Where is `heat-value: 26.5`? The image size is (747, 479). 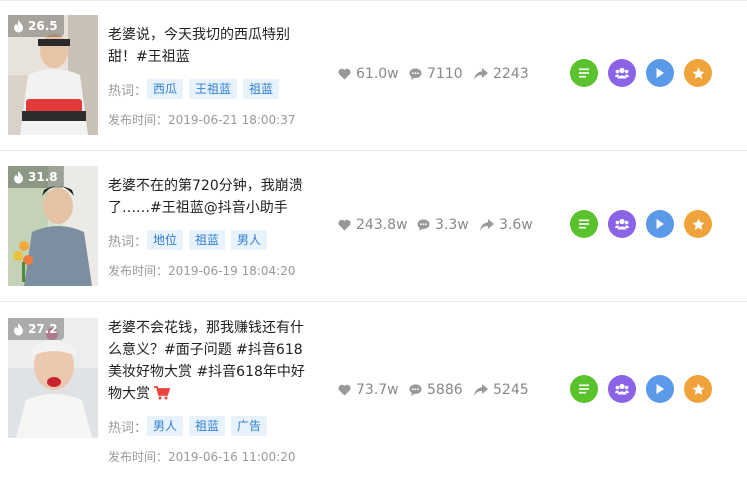 heat-value: 26.5 is located at coordinates (43, 26).